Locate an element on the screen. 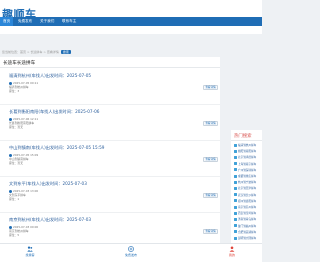 The height and width of the screenshot is (262, 320). hot-search-label: 广州到深圳拼车 is located at coordinates (247, 170).